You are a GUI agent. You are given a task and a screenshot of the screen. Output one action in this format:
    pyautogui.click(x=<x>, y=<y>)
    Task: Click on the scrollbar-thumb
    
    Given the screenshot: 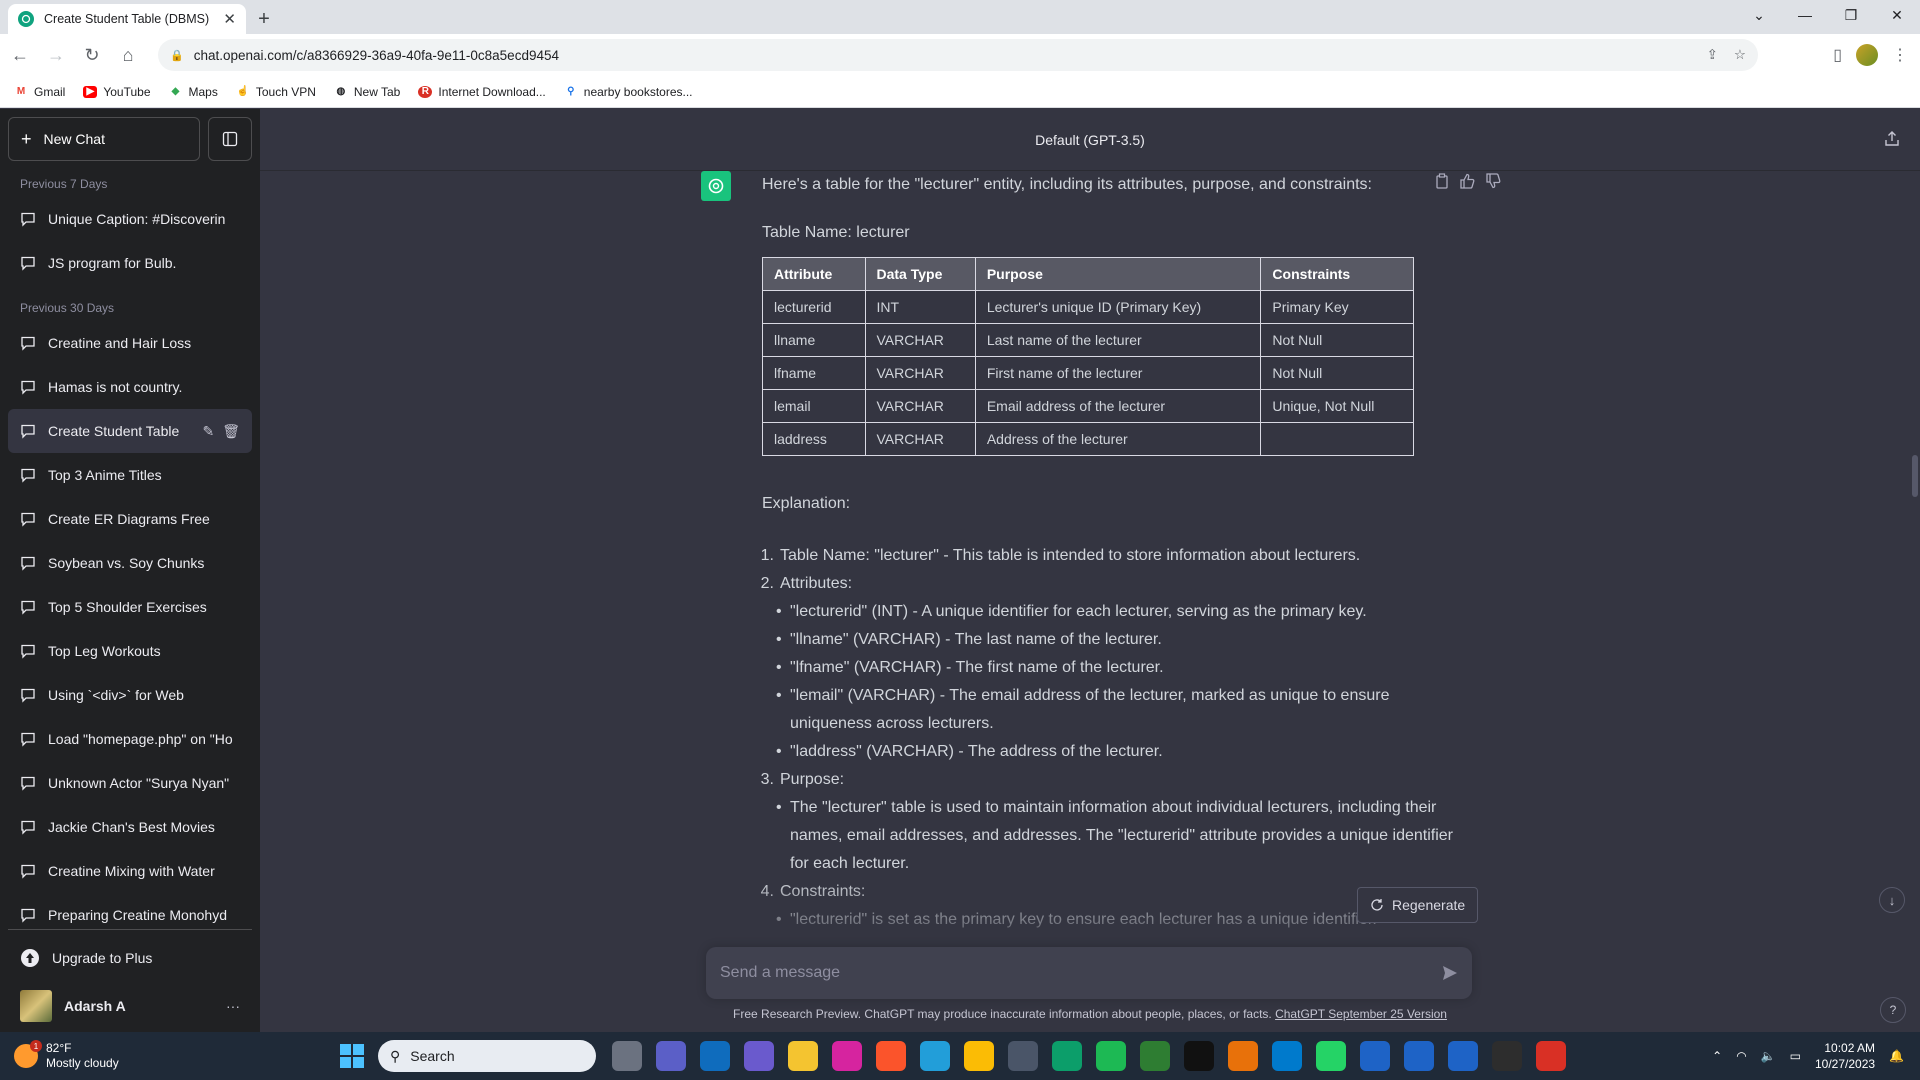 What is the action you would take?
    pyautogui.click(x=1915, y=476)
    